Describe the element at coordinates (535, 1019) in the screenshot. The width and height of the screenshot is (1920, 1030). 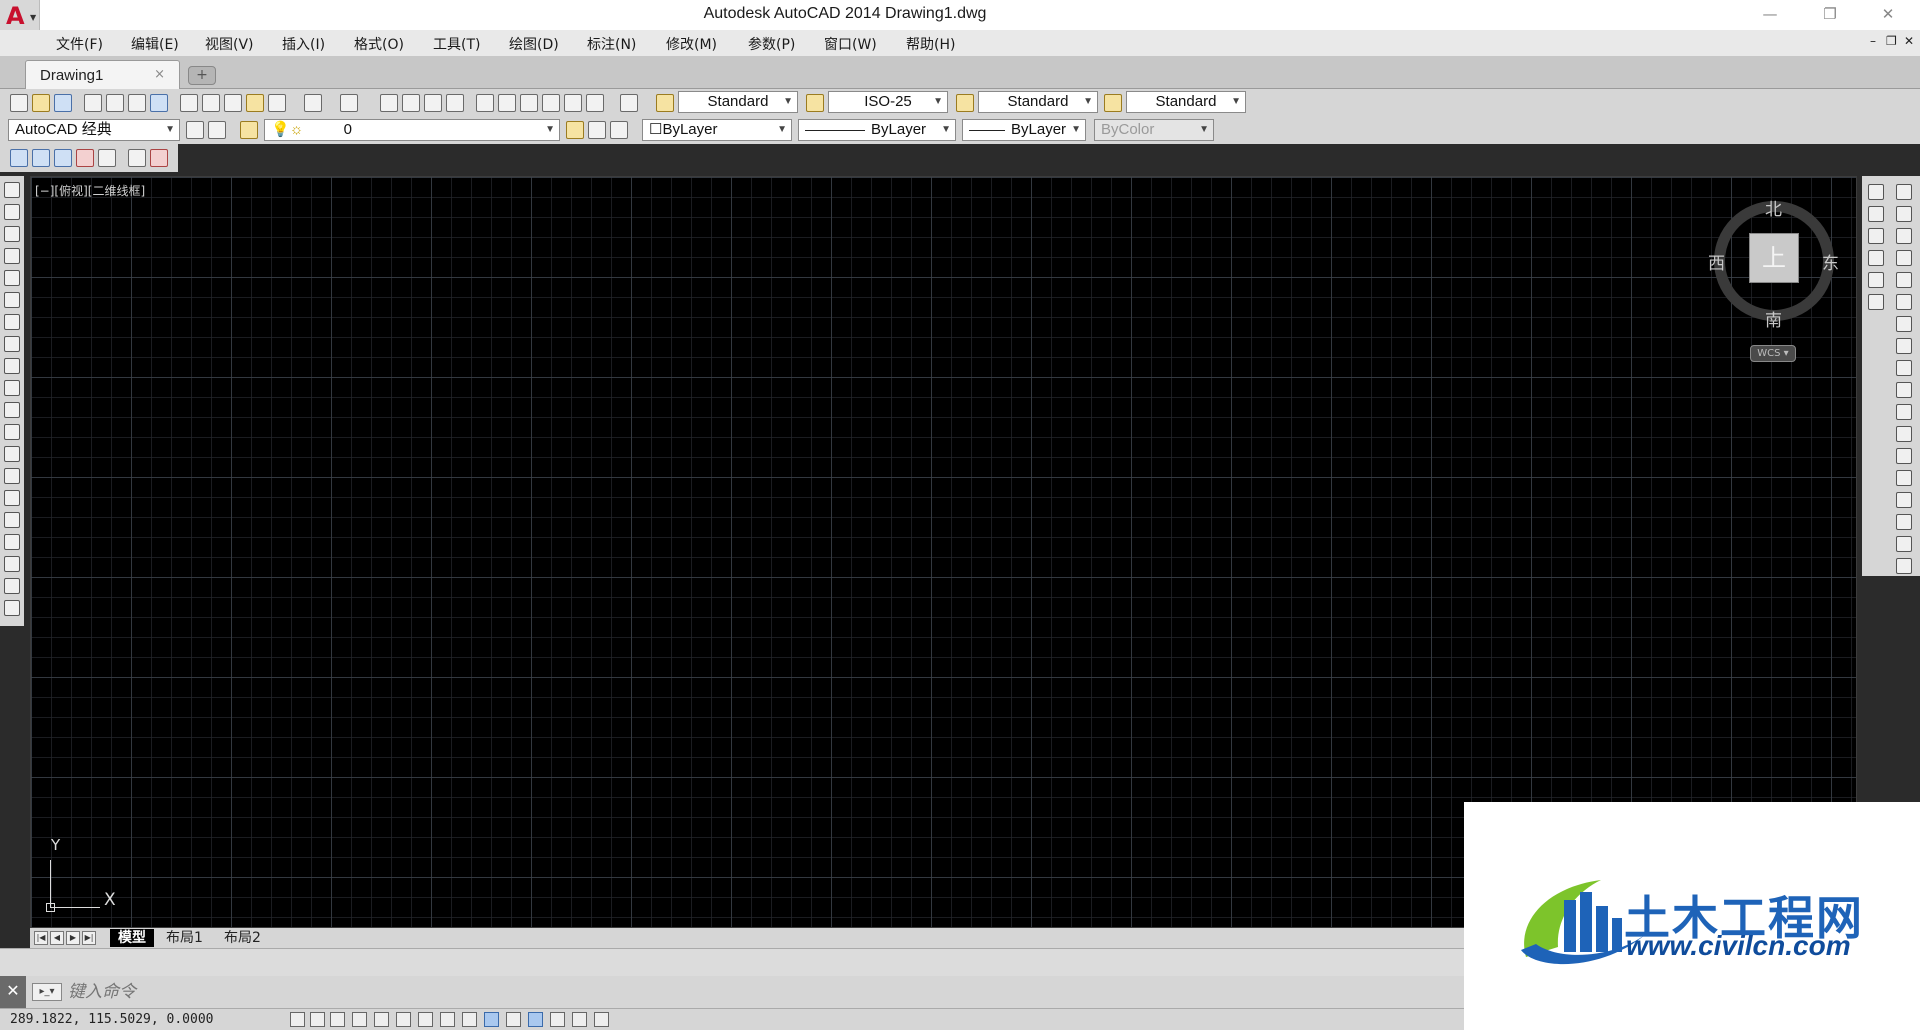
I see `transparency-icon` at that location.